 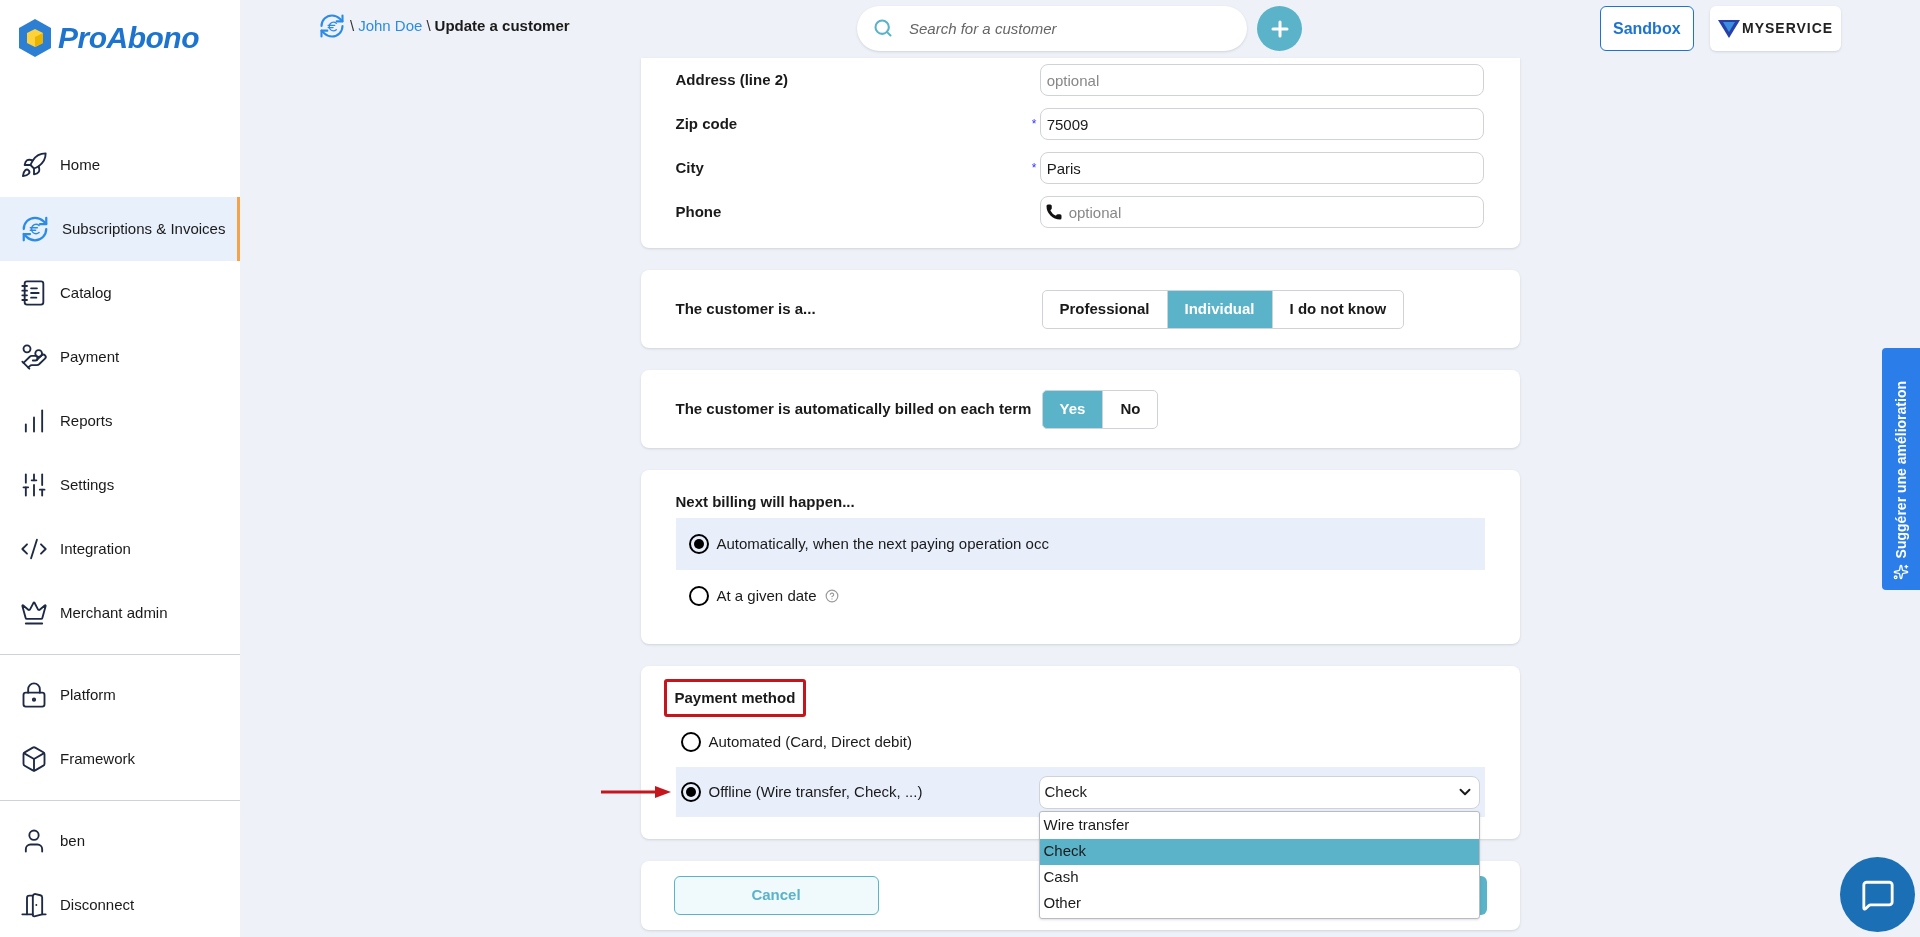 What do you see at coordinates (1901, 572) in the screenshot?
I see `sparkles-icon` at bounding box center [1901, 572].